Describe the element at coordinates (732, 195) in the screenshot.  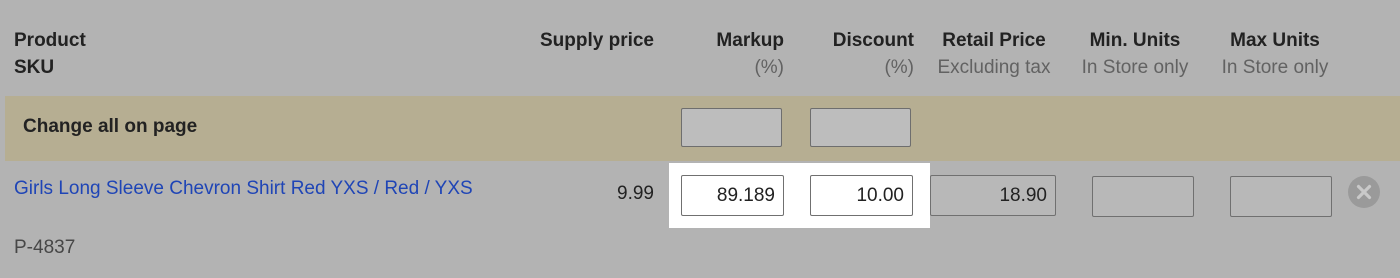
I see `markup-input` at that location.